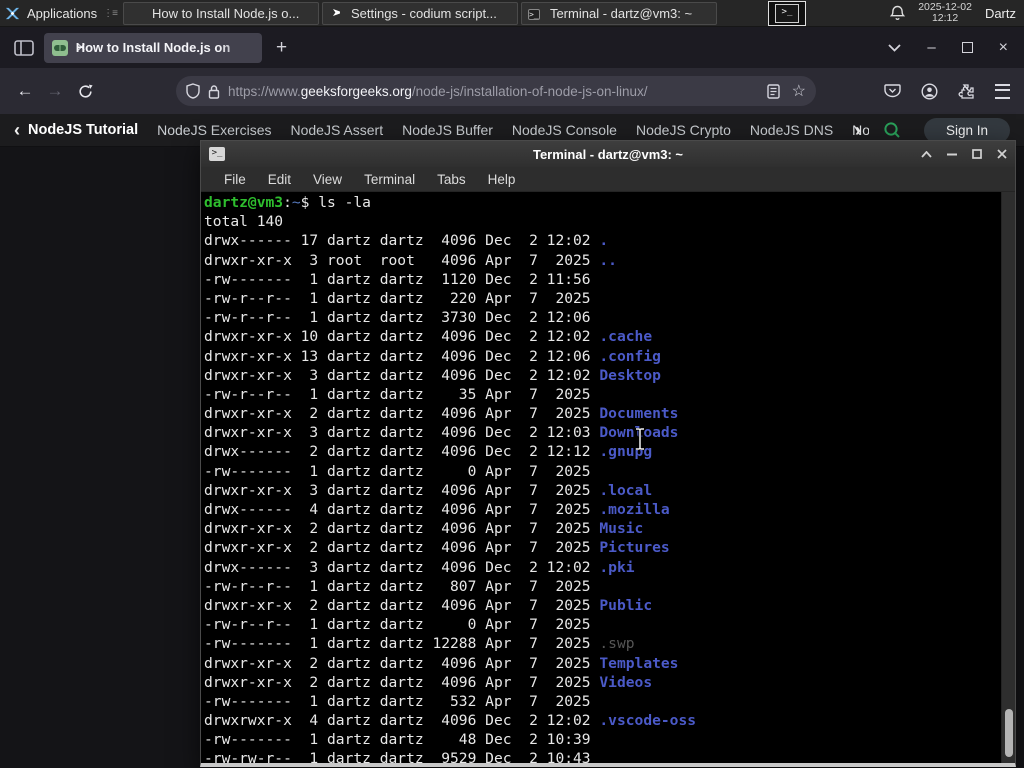 The image size is (1024, 768). What do you see at coordinates (892, 91) in the screenshot?
I see `pocket-icon` at bounding box center [892, 91].